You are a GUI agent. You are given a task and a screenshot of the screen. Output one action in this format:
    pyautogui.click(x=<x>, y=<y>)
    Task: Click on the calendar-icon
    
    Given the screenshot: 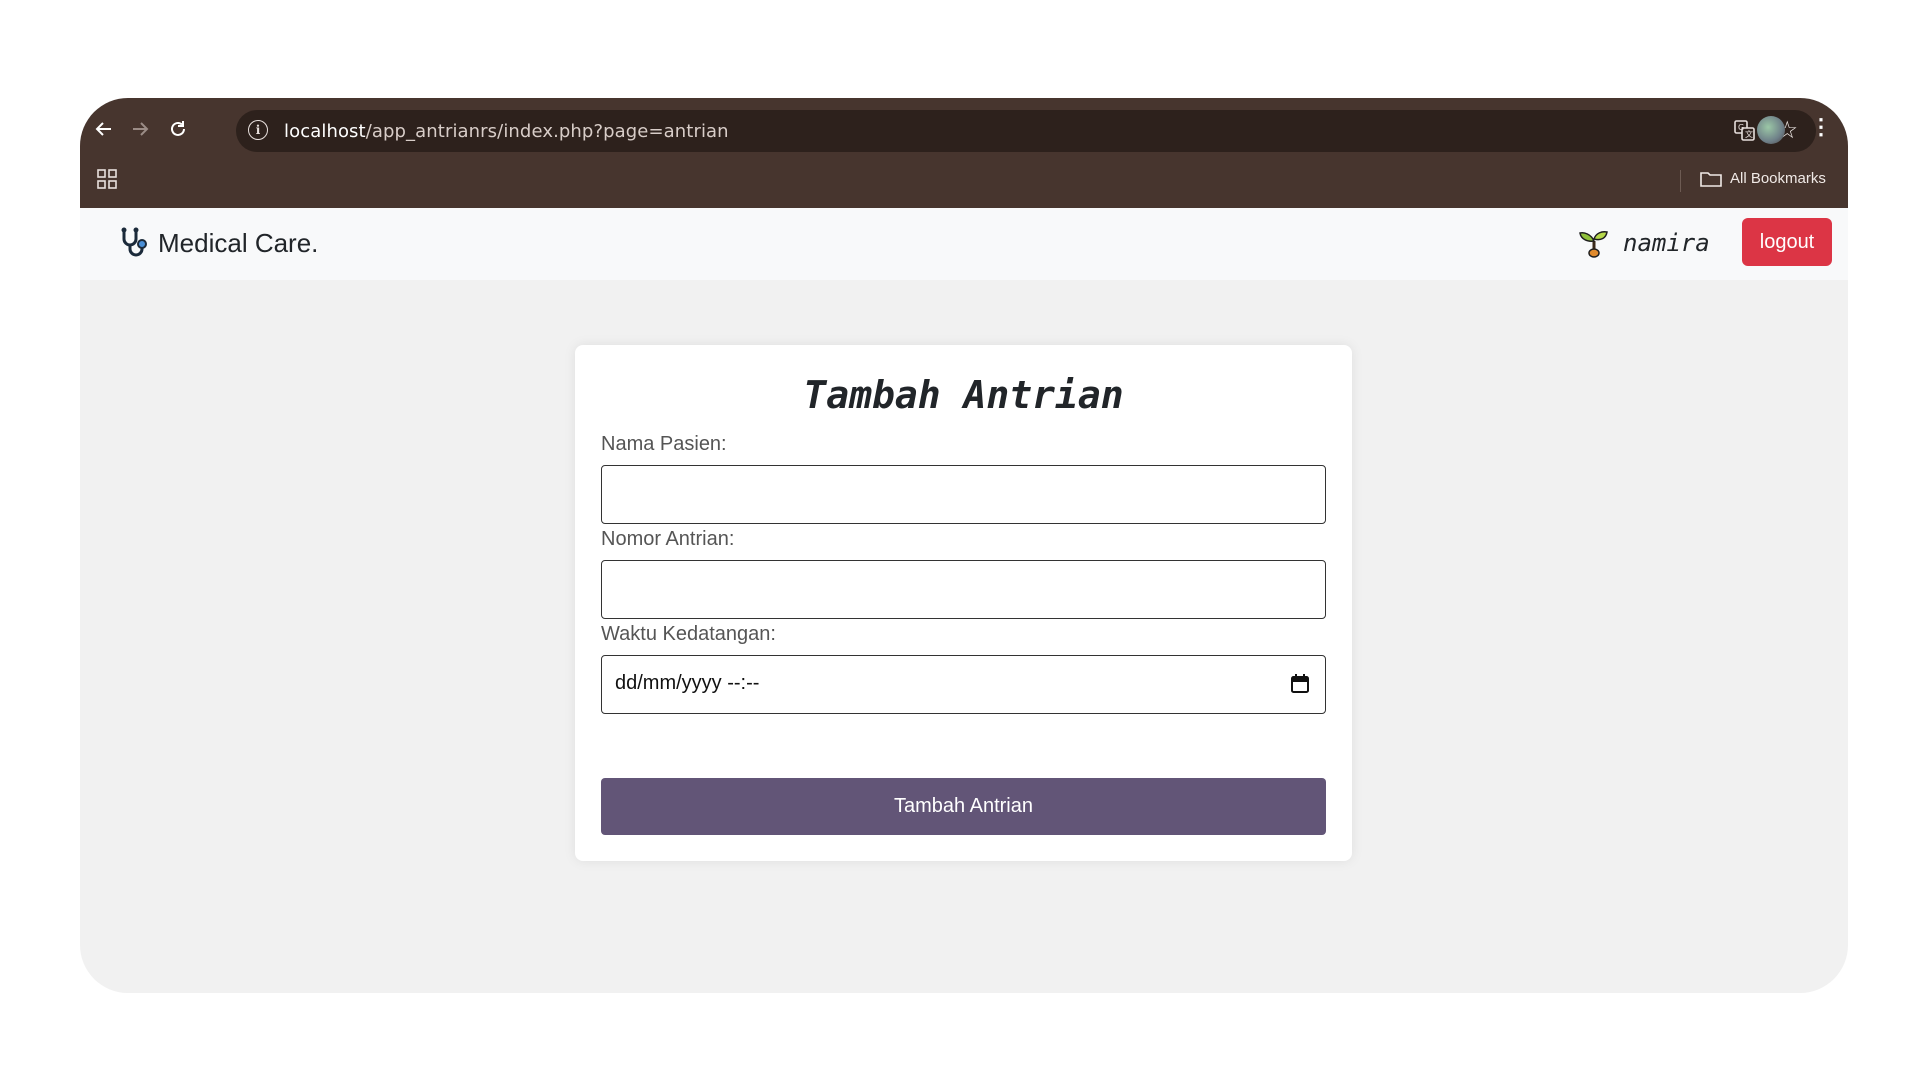 What is the action you would take?
    pyautogui.click(x=1300, y=683)
    